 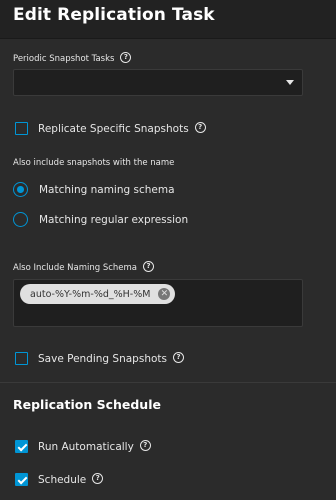 I want to click on naming-schema-chip: auto-%Y-%m-%d_%H-%M ✕, so click(x=98, y=294).